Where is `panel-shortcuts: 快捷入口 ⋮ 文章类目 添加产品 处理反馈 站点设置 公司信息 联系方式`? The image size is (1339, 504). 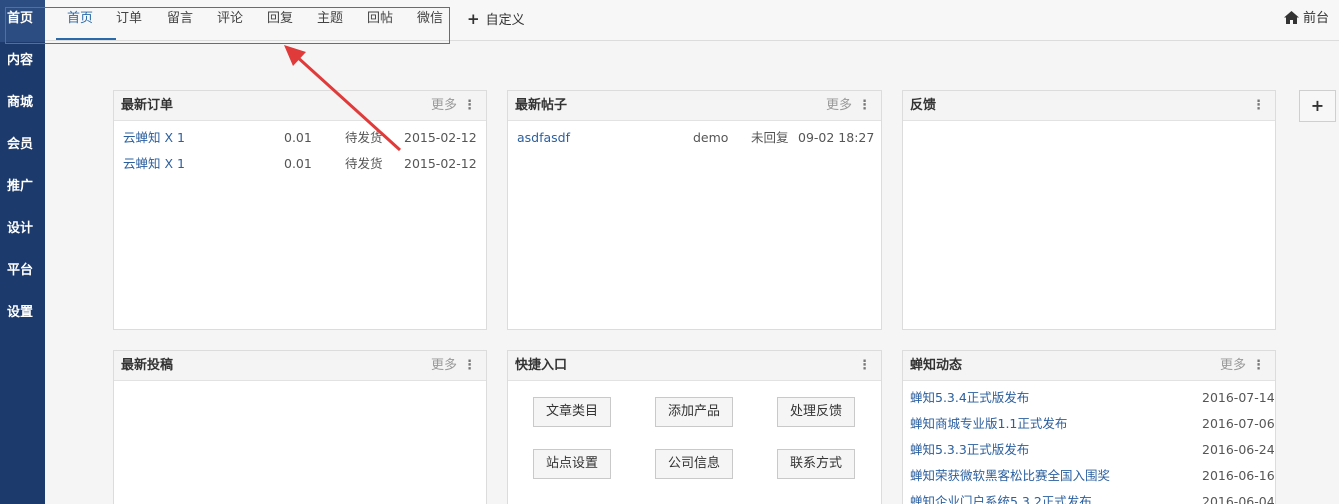
panel-shortcuts: 快捷入口 ⋮ 文章类目 添加产品 处理反馈 站点设置 公司信息 联系方式 is located at coordinates (694, 427).